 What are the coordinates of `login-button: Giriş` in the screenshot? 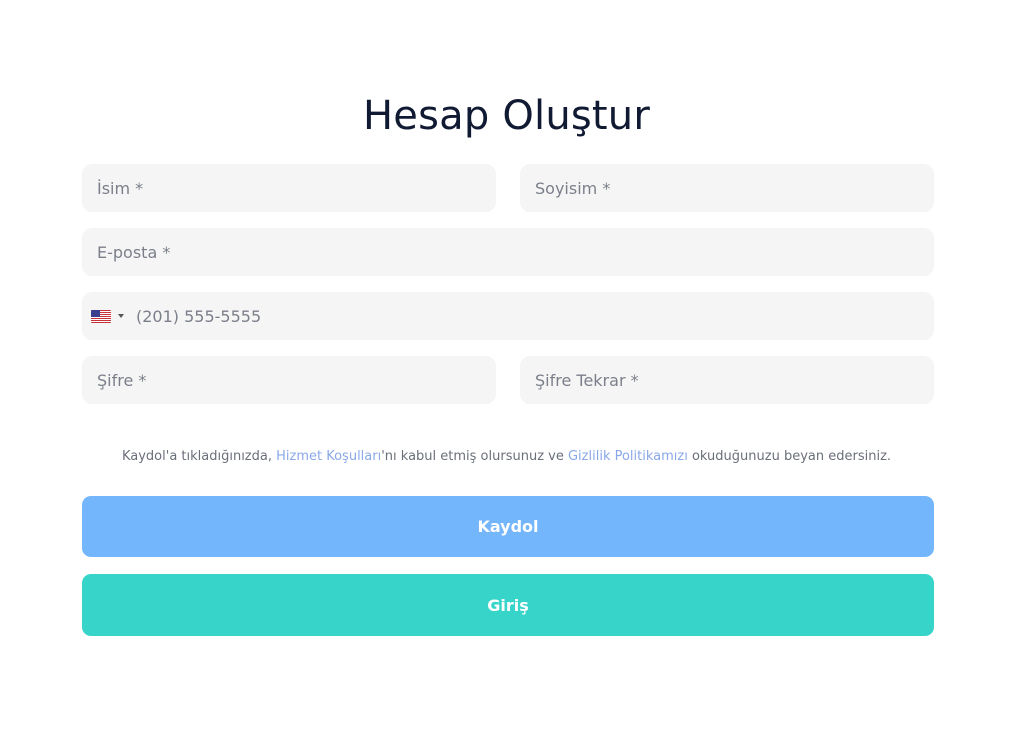 It's located at (508, 605).